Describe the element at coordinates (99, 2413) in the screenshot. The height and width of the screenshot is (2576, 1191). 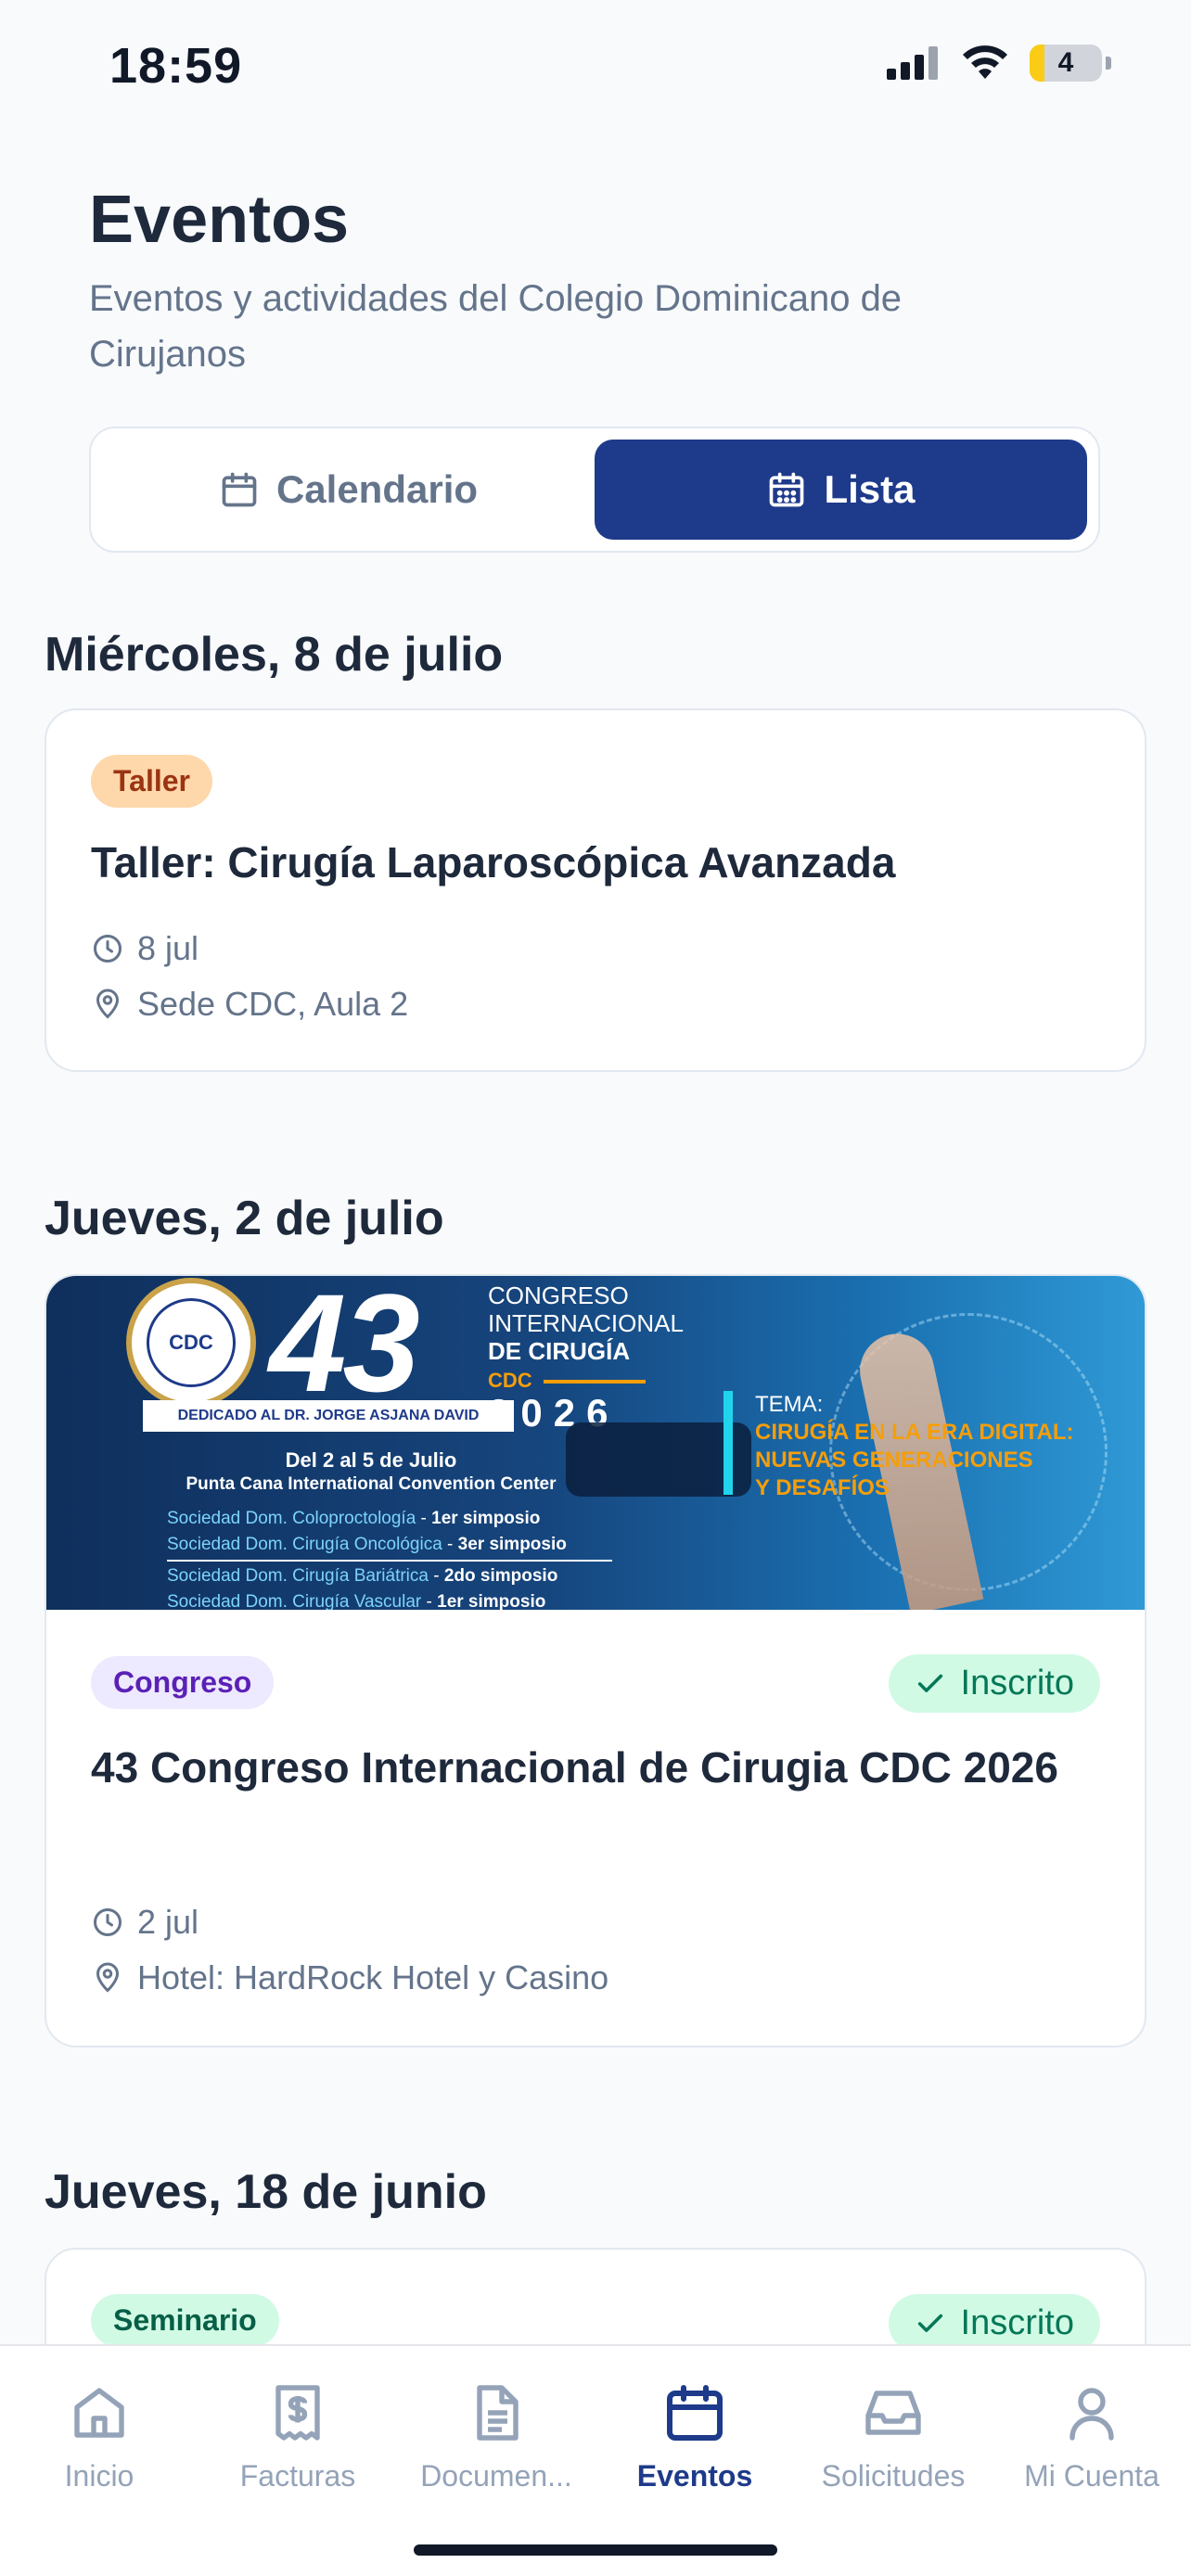
I see `home-icon` at that location.